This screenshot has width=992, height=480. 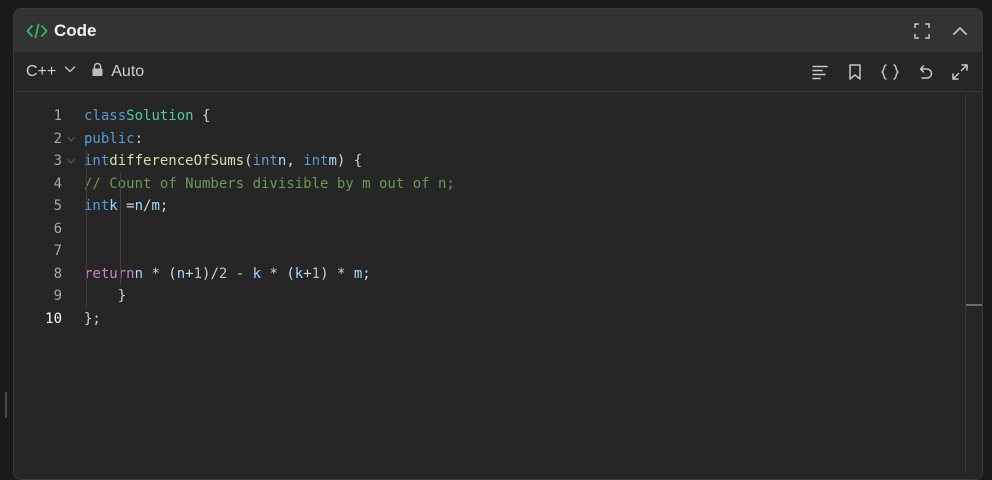 I want to click on toolbar-actions, so click(x=890, y=72).